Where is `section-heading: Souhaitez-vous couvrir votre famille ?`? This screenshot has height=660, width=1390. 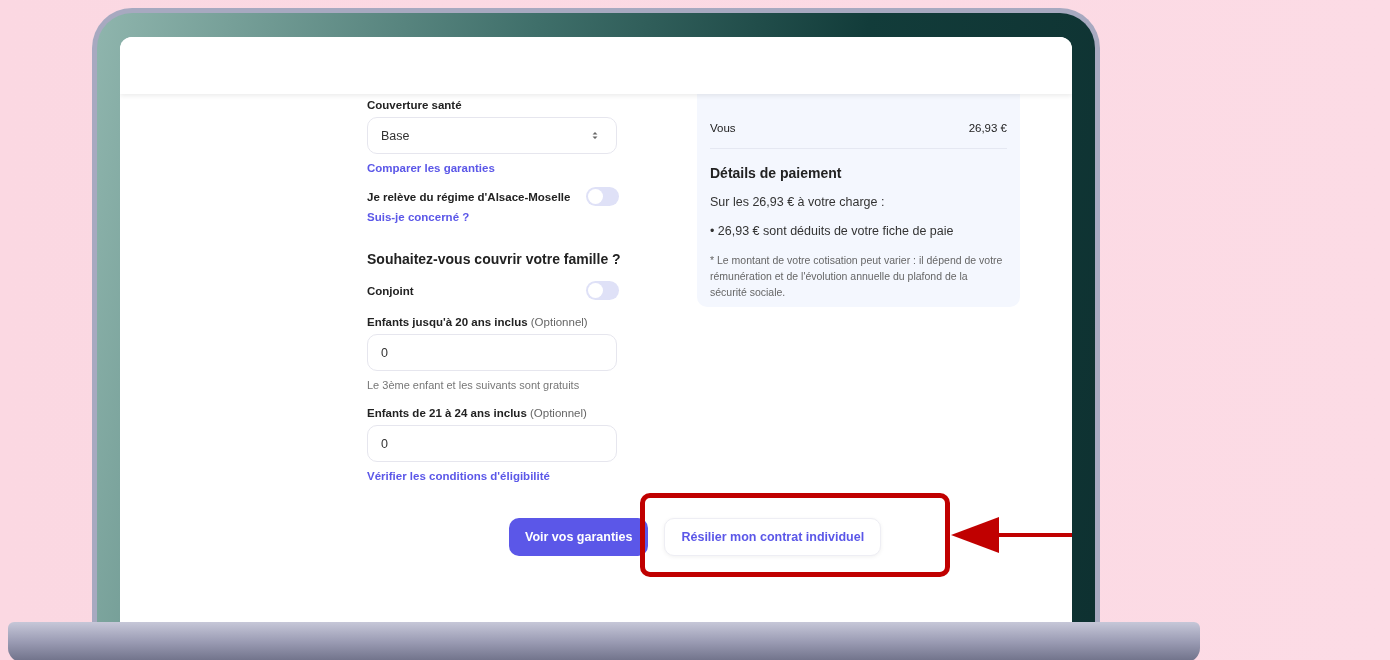 section-heading: Souhaitez-vous couvrir votre famille ? is located at coordinates (494, 259).